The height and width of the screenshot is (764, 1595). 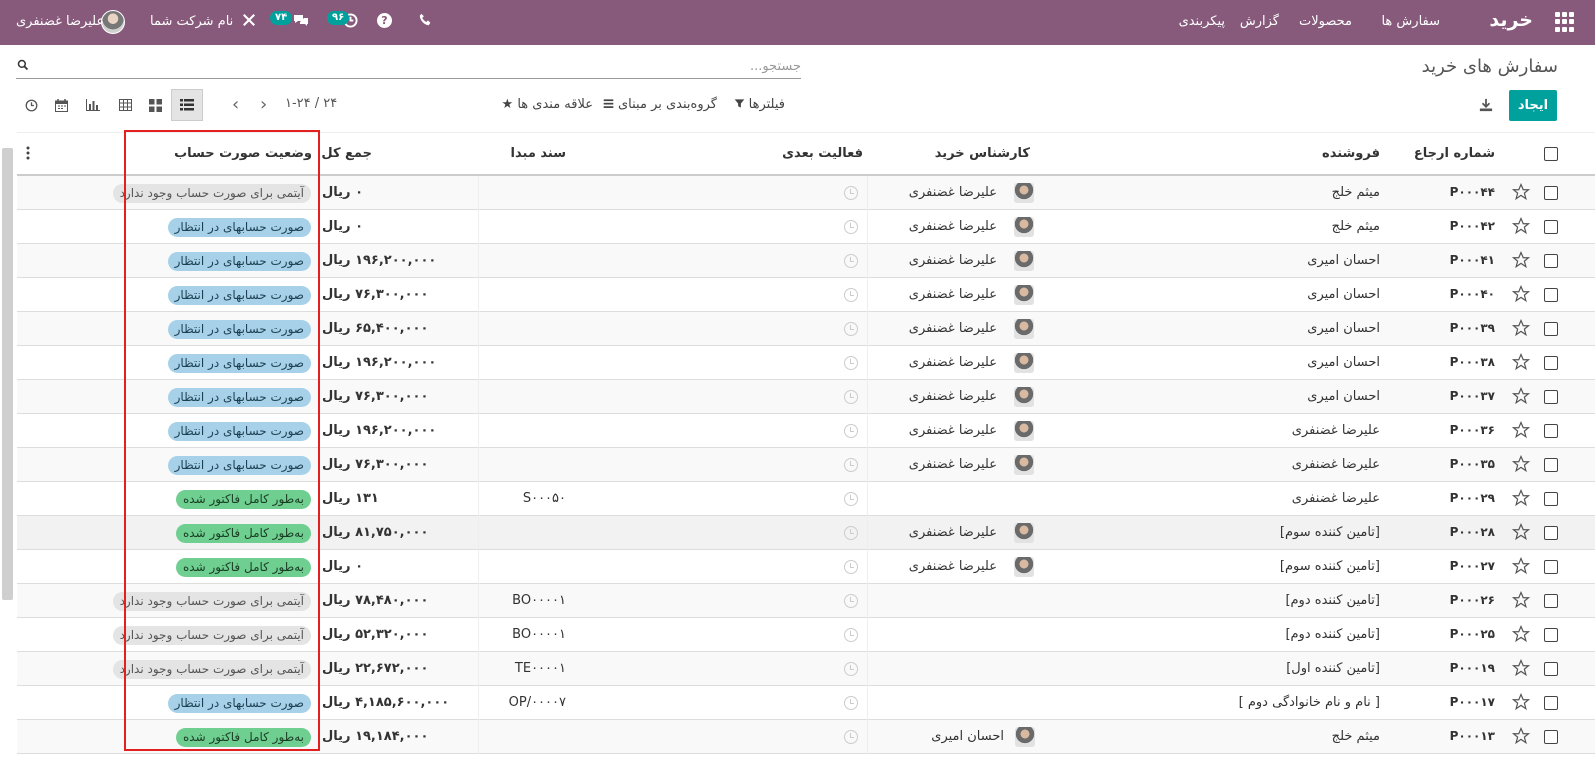 I want to click on menu-products: محصولات, so click(x=1325, y=21).